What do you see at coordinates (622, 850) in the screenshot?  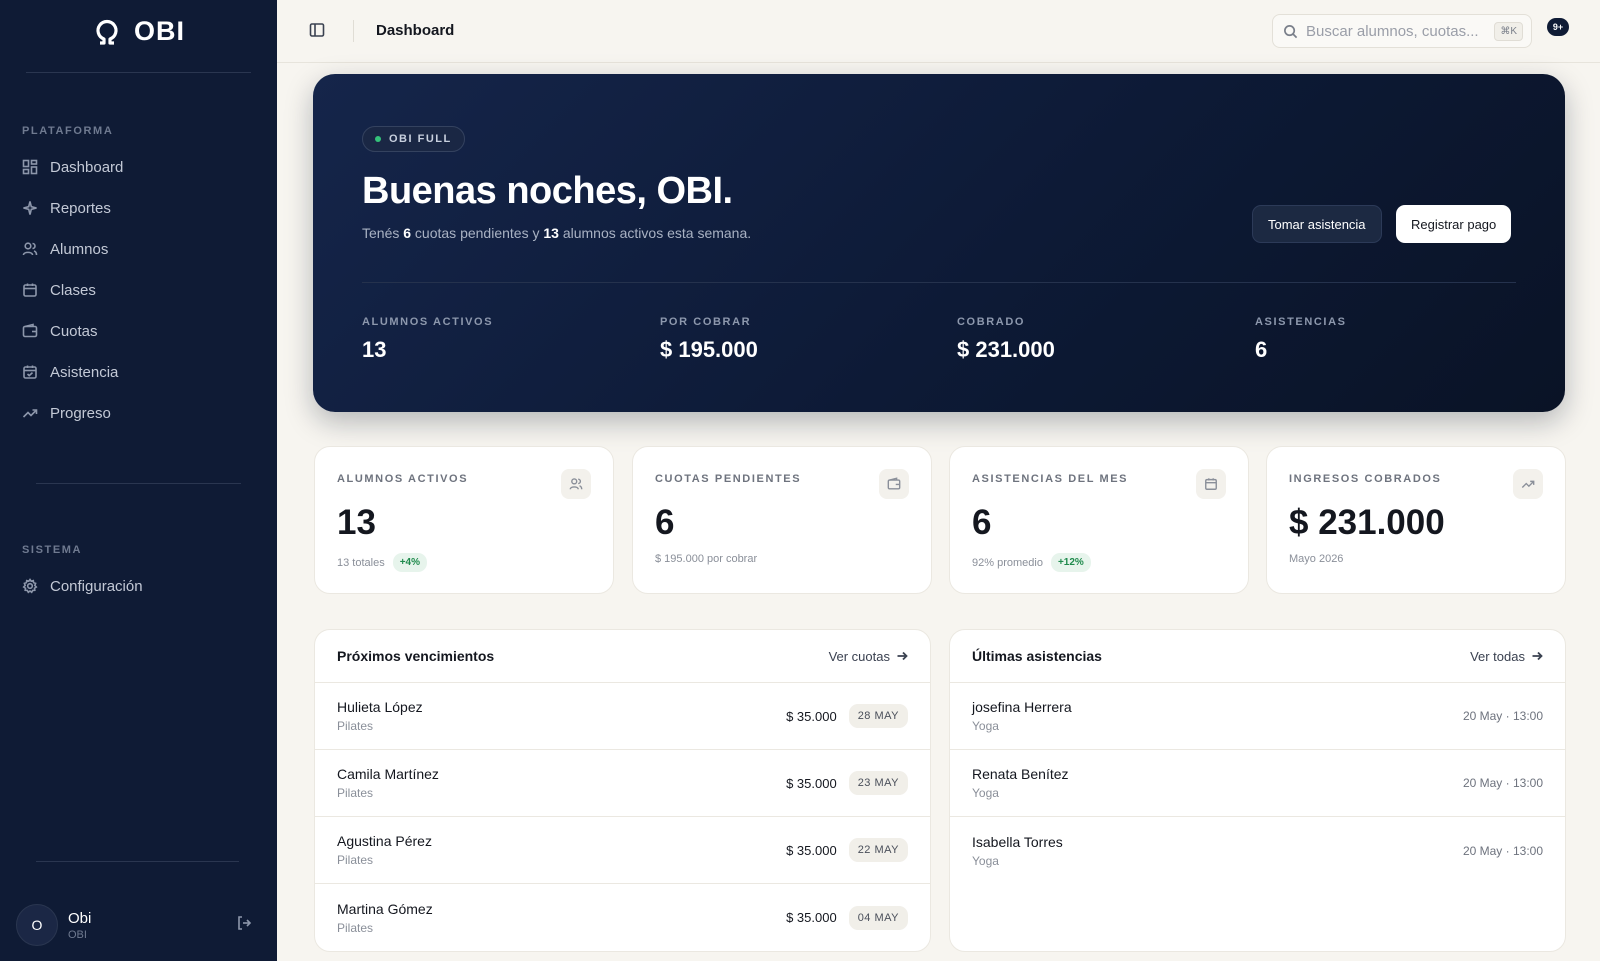 I see `table-row: Agustina Pérez Pilates $ 35.000 22 MAY` at bounding box center [622, 850].